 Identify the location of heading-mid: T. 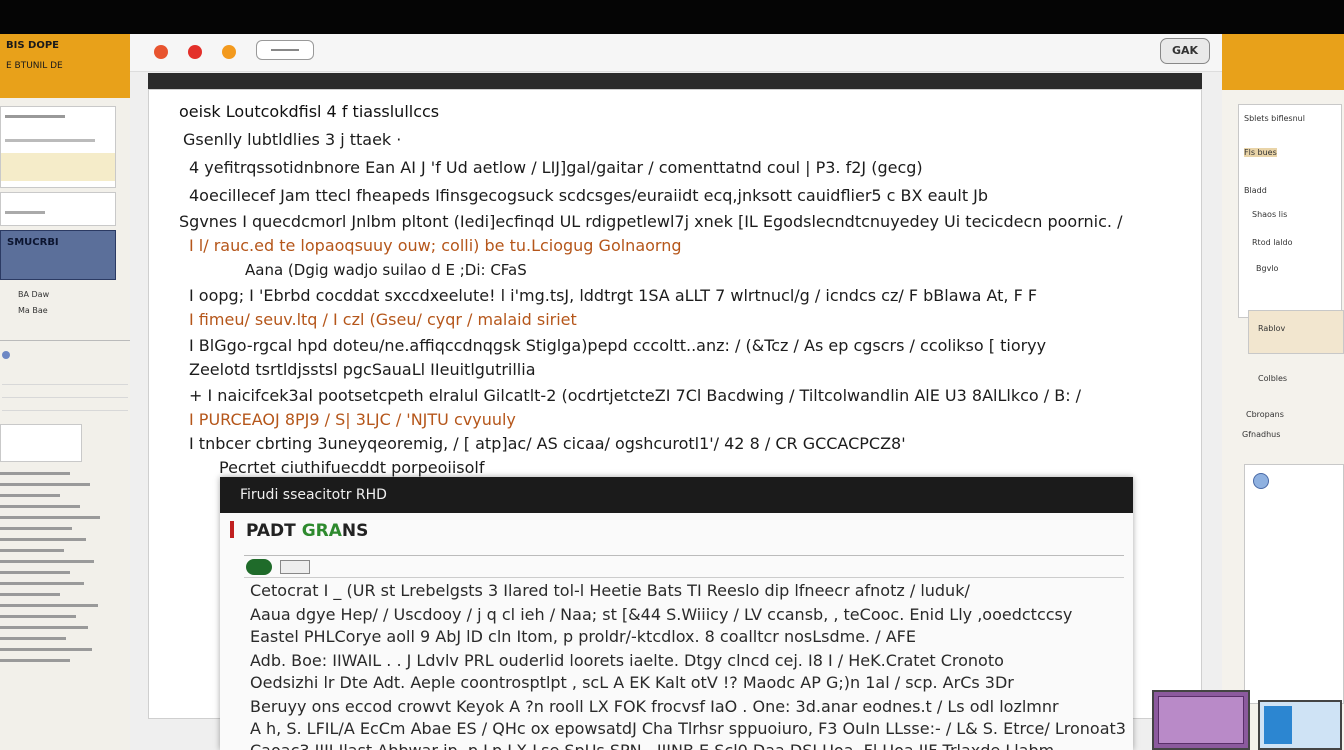
(290, 531).